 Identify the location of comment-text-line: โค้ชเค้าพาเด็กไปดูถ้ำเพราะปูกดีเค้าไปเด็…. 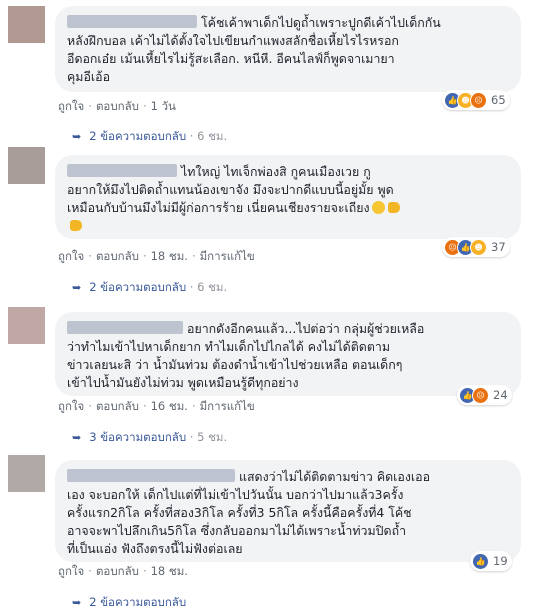
(321, 22).